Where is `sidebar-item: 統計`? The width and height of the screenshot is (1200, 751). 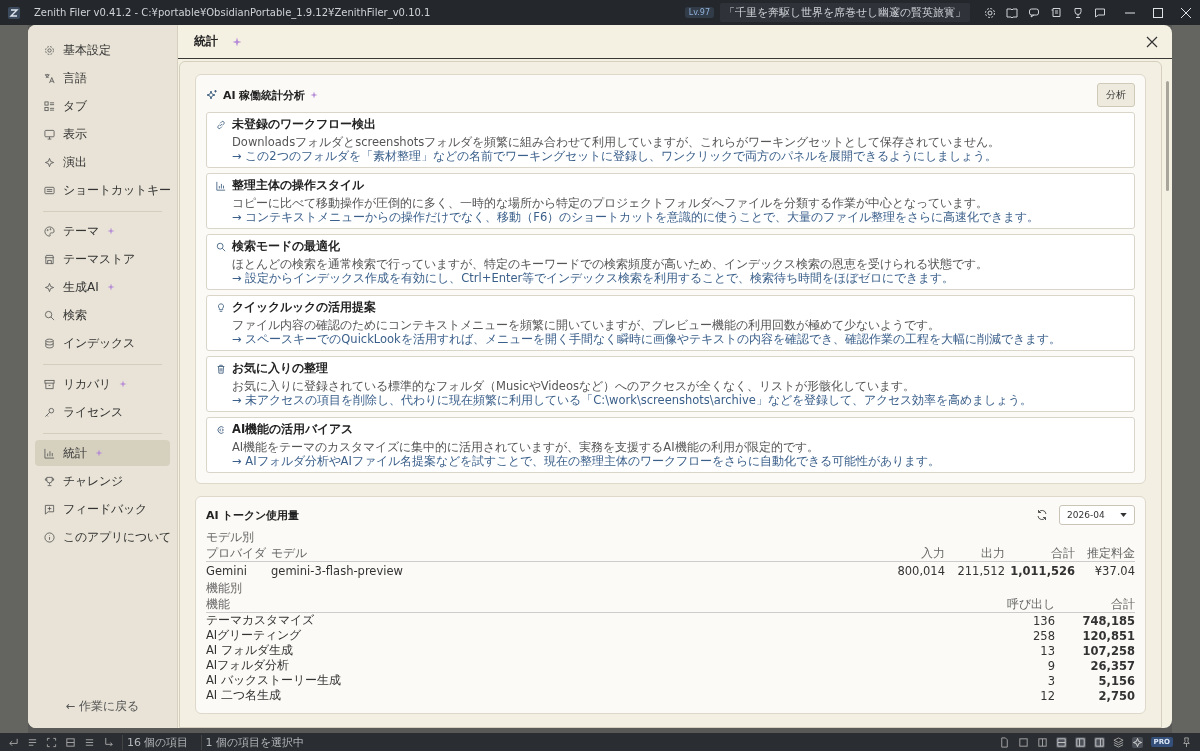
sidebar-item: 統計 is located at coordinates (102, 453).